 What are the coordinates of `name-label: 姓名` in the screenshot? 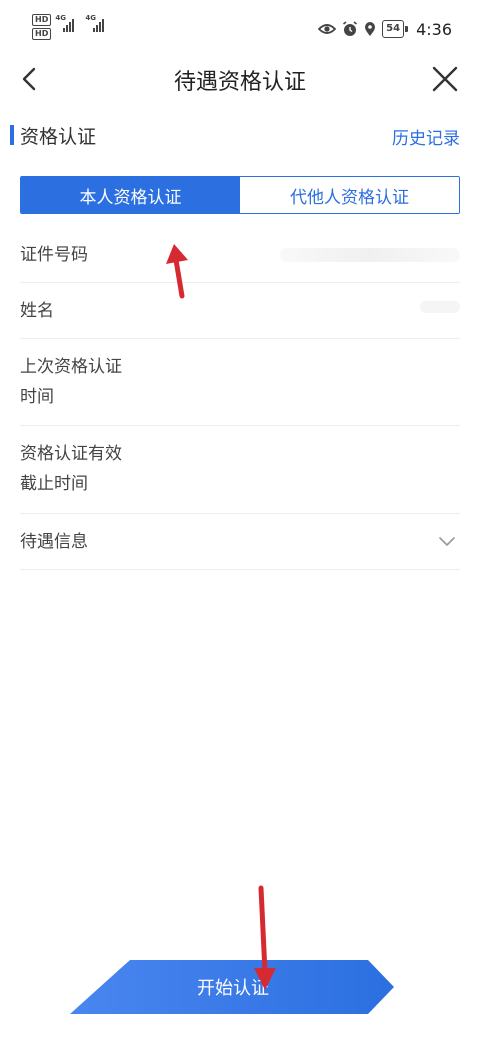 It's located at (37, 311).